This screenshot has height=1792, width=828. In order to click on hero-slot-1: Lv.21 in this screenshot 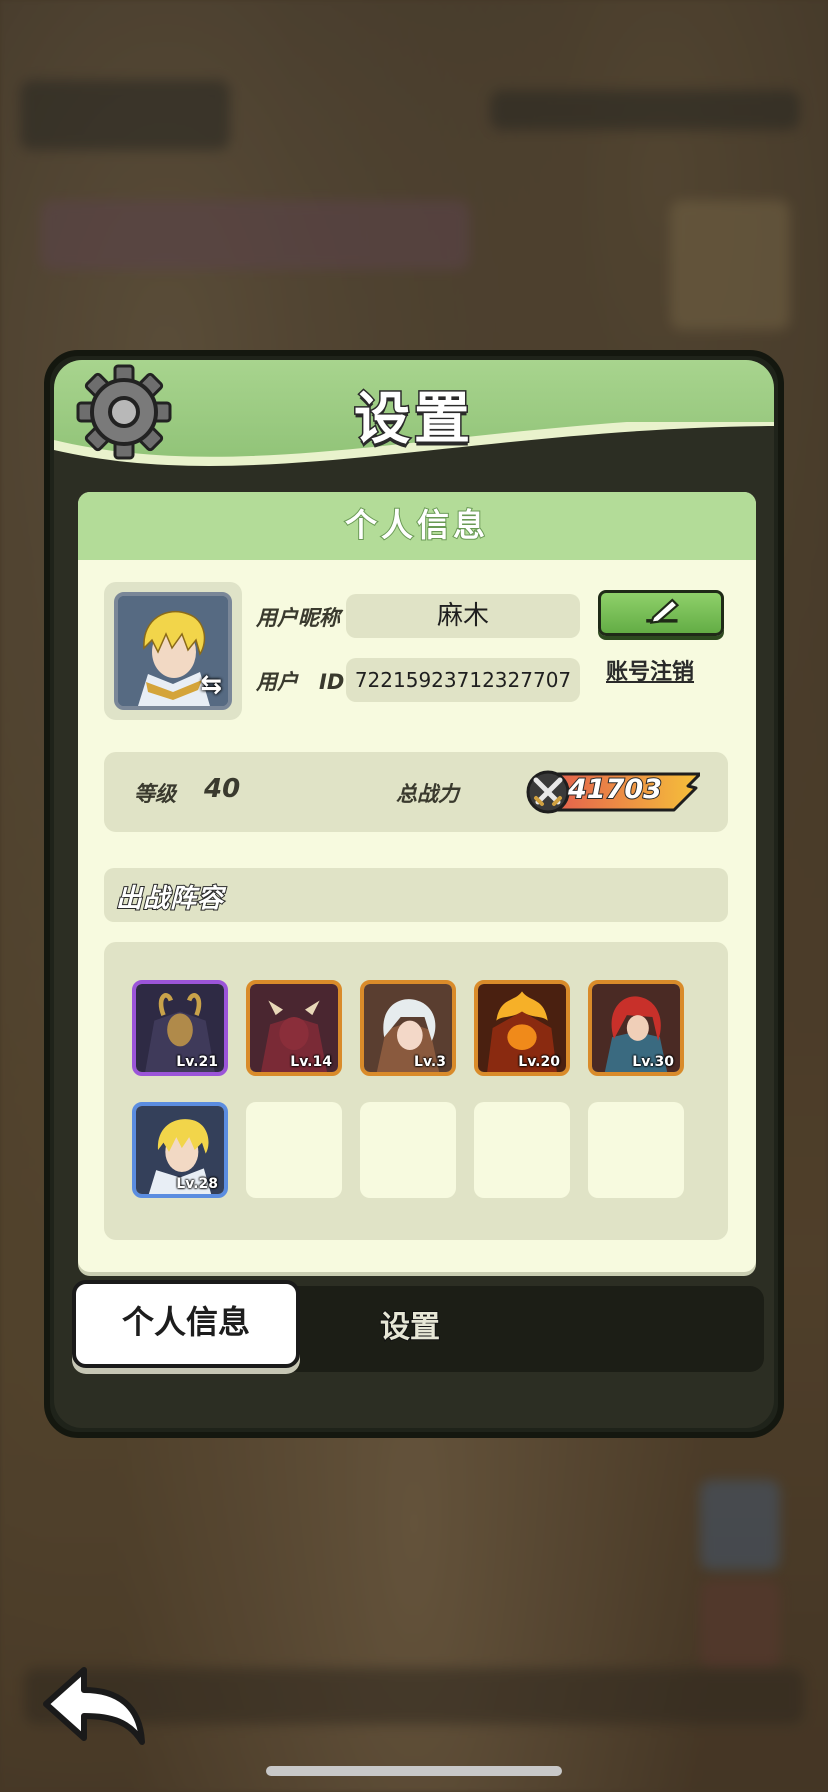, I will do `click(180, 1028)`.